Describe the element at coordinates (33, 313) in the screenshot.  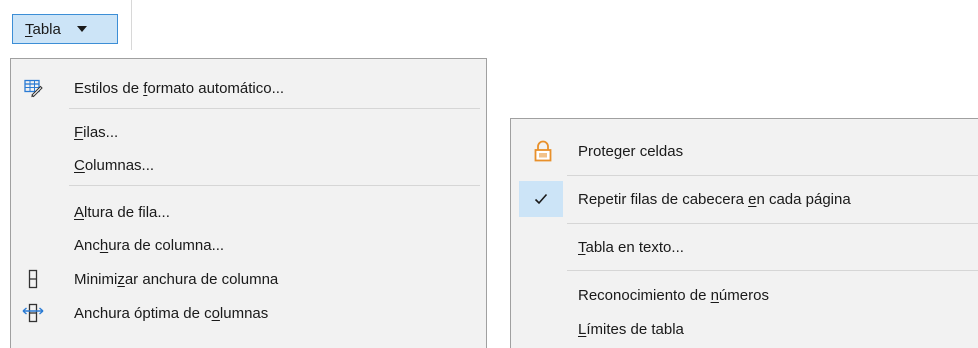
I see `optimal-column-width-icon` at that location.